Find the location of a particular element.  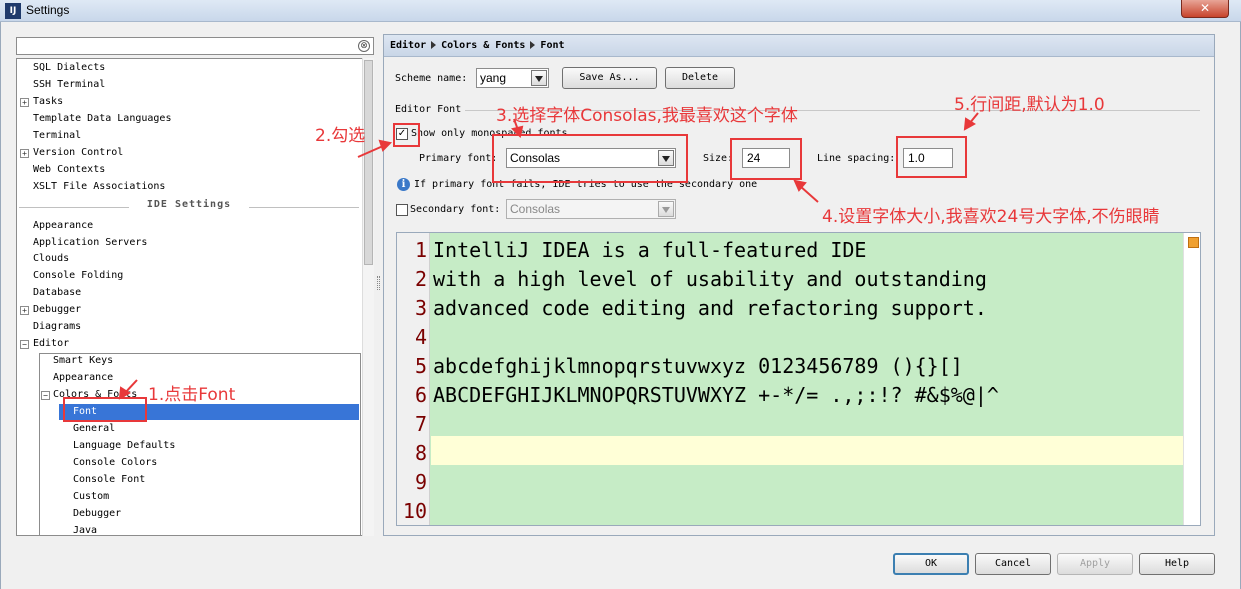

collapse-editor-icon: − is located at coordinates (24, 344).